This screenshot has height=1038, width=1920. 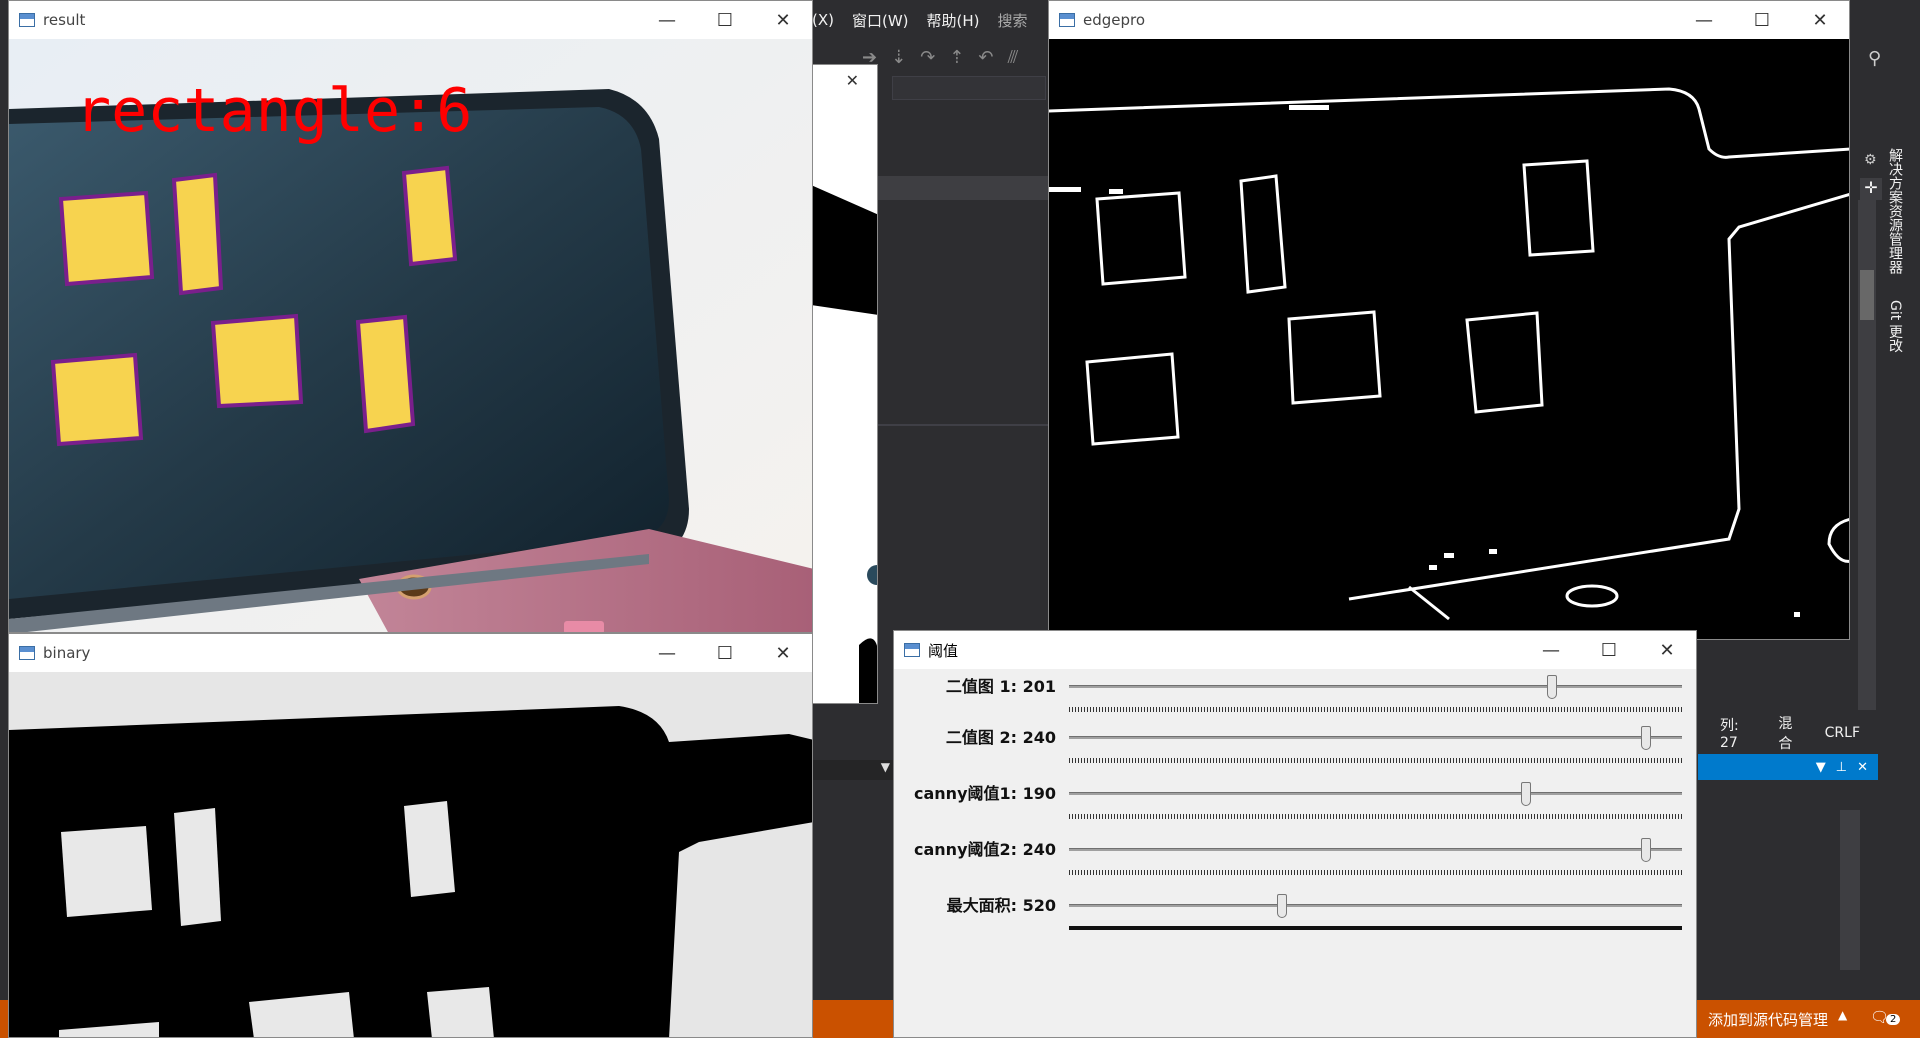 What do you see at coordinates (273, 111) in the screenshot?
I see `rectangle-count-label: rectangle:6` at bounding box center [273, 111].